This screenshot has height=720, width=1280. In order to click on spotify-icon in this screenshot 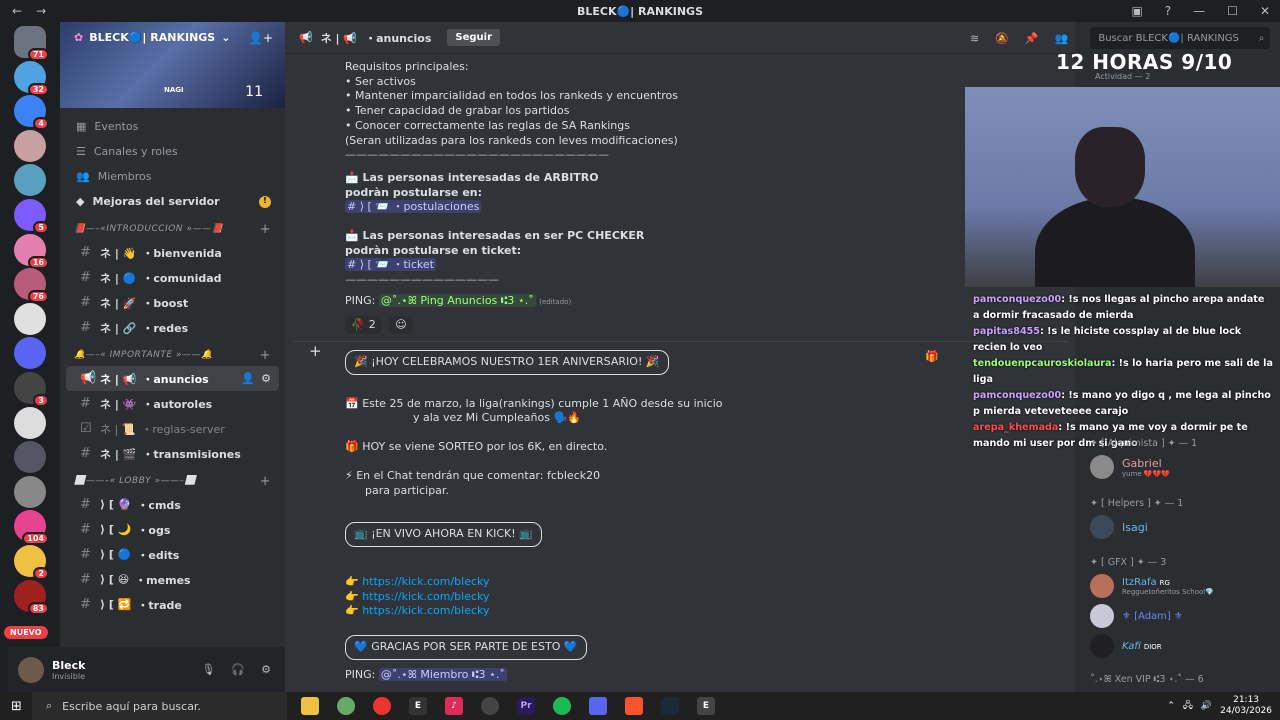, I will do `click(562, 706)`.